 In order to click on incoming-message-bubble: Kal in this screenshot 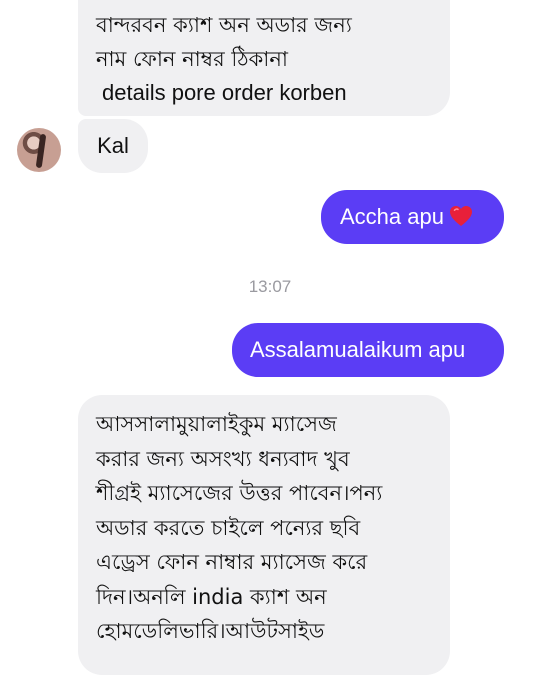, I will do `click(113, 146)`.